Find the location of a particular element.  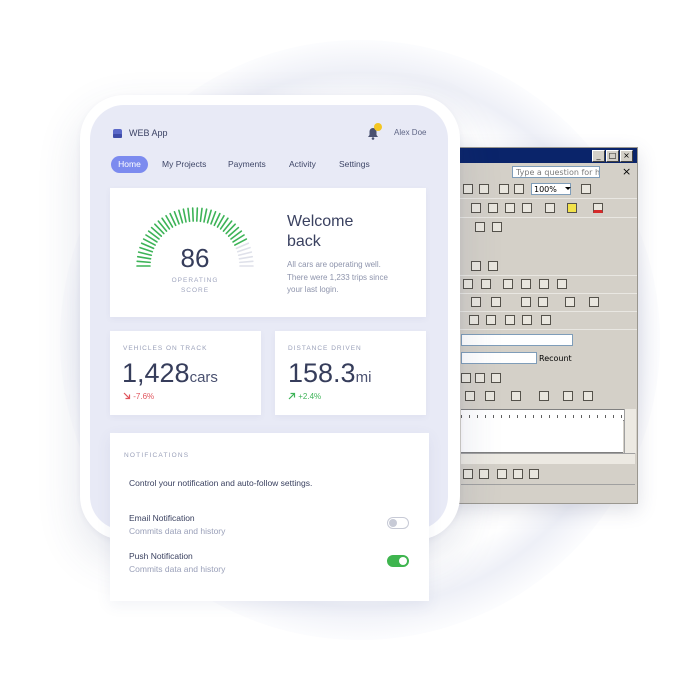

decrease-indent-icon is located at coordinates (510, 208).